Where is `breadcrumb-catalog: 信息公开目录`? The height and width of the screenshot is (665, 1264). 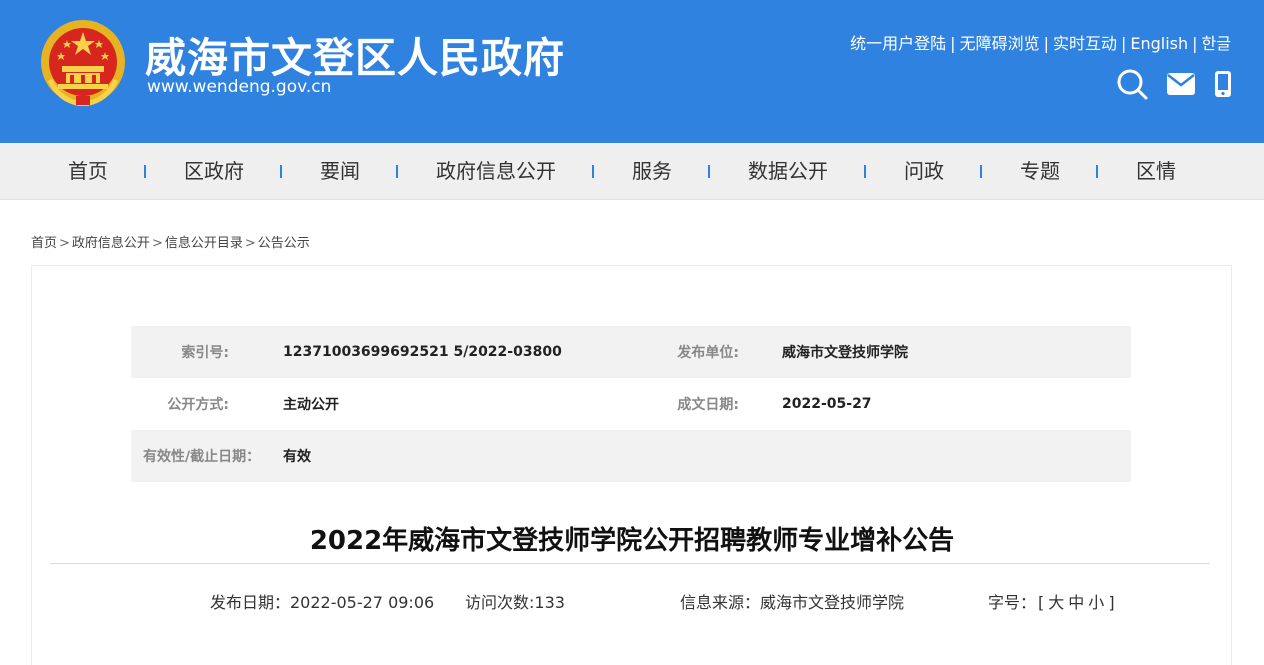 breadcrumb-catalog: 信息公开目录 is located at coordinates (204, 243).